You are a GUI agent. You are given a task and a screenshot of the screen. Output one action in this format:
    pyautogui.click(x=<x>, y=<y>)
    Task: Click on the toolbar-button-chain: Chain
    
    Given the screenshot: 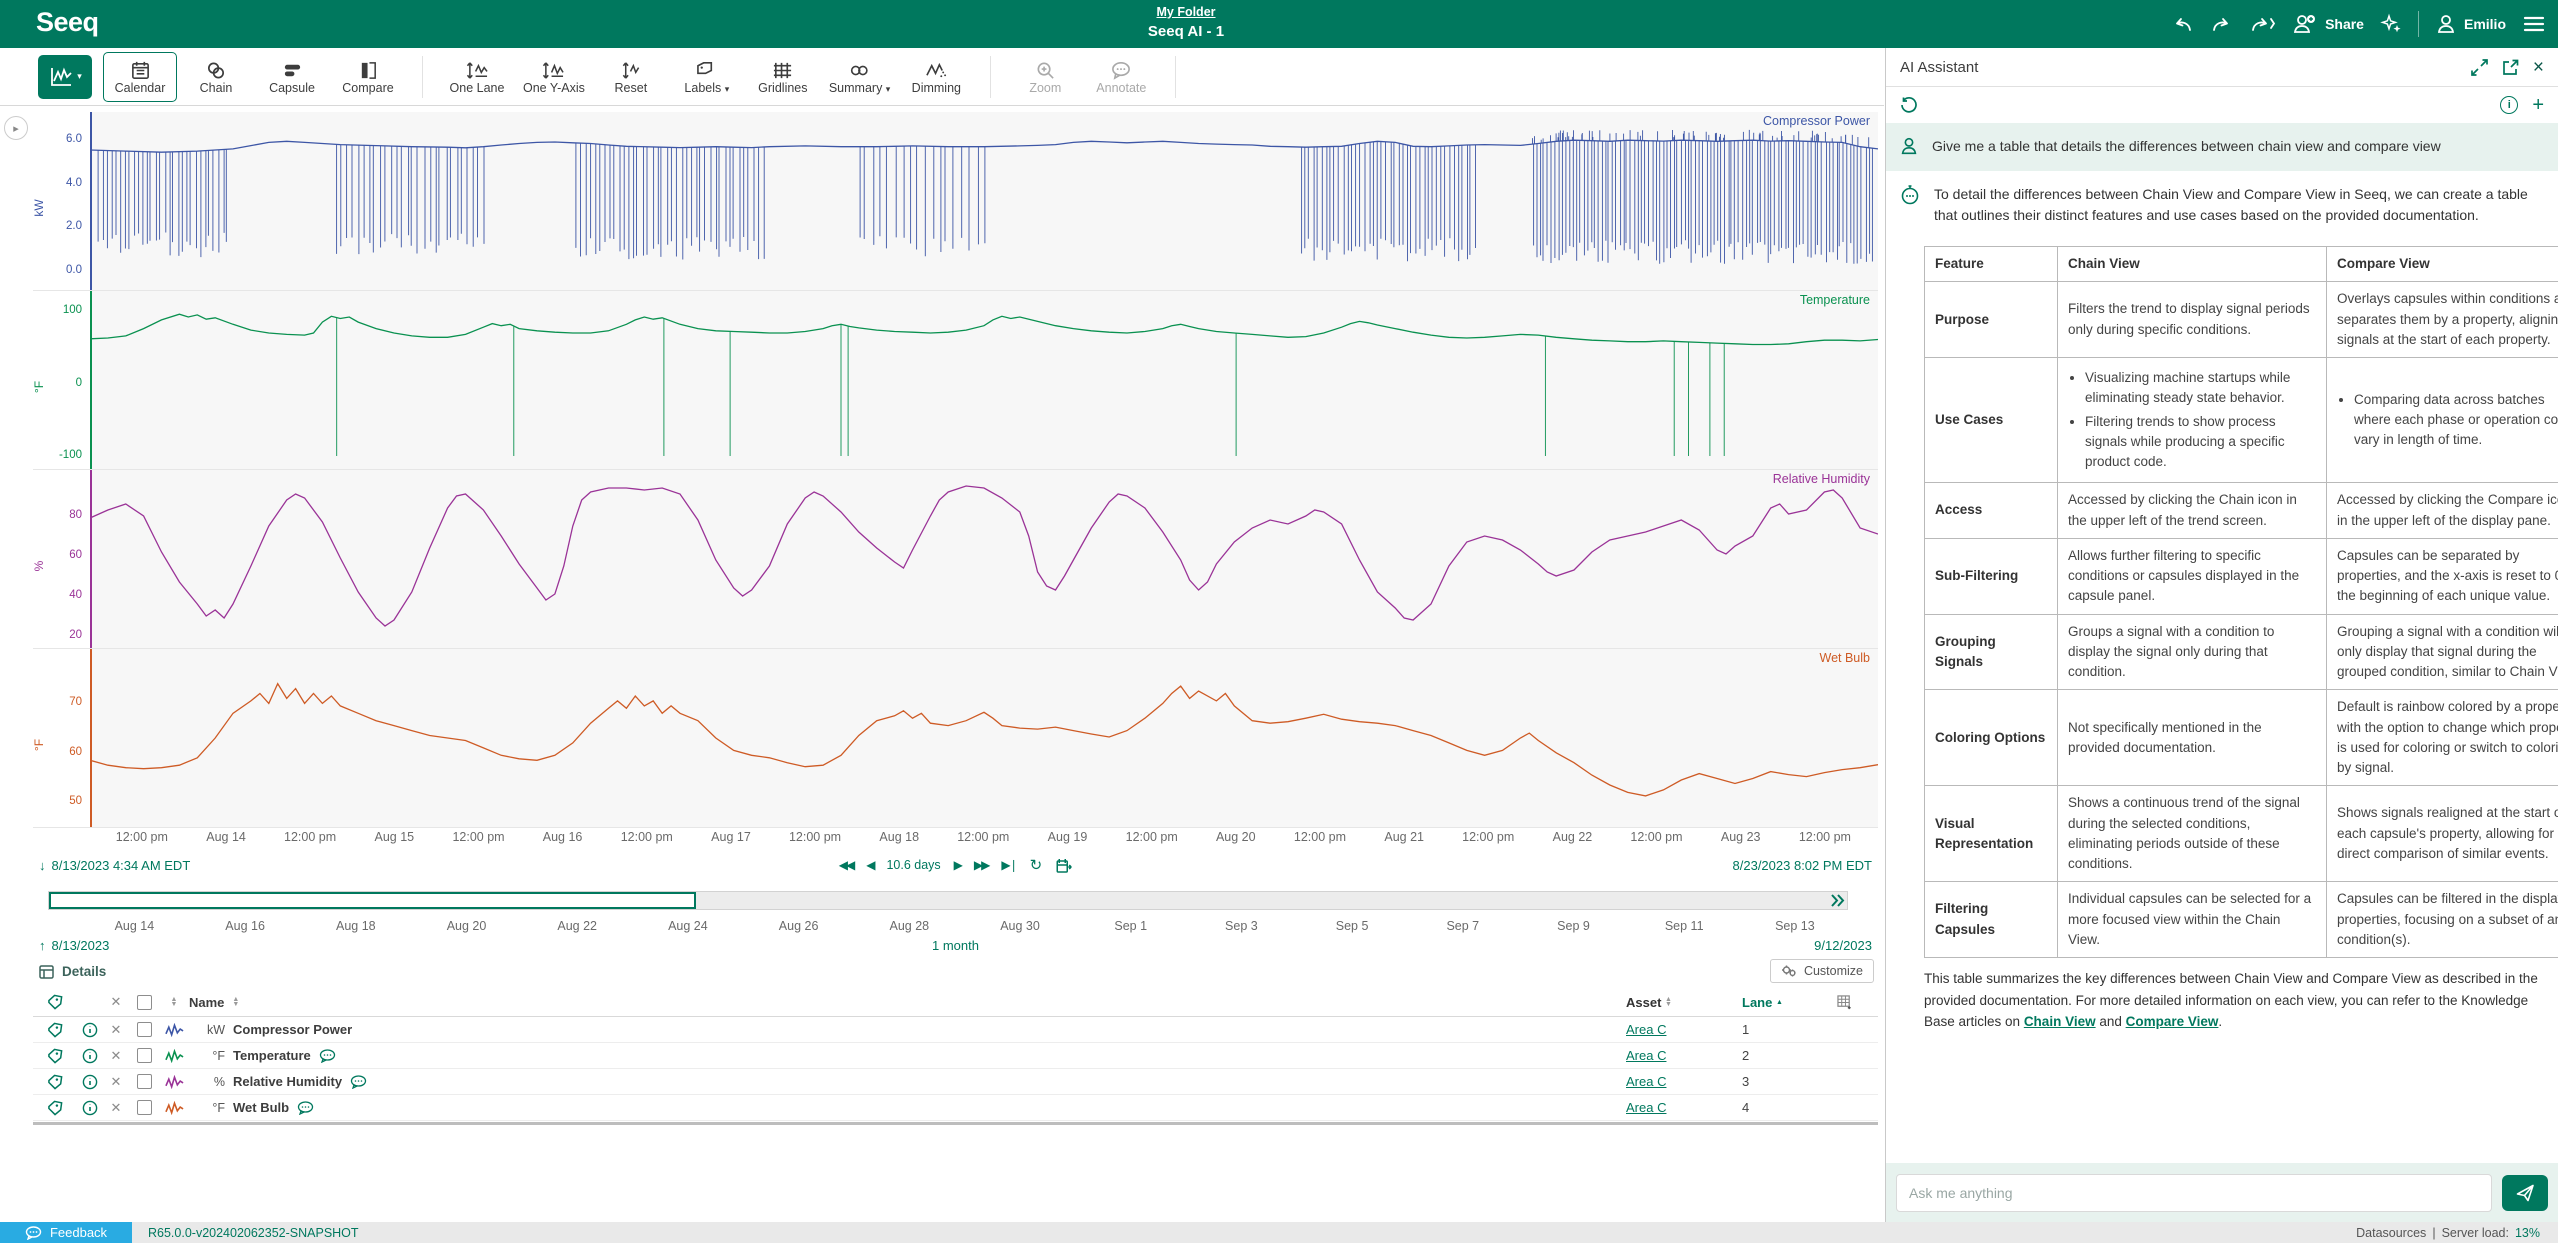 What is the action you would take?
    pyautogui.click(x=216, y=77)
    